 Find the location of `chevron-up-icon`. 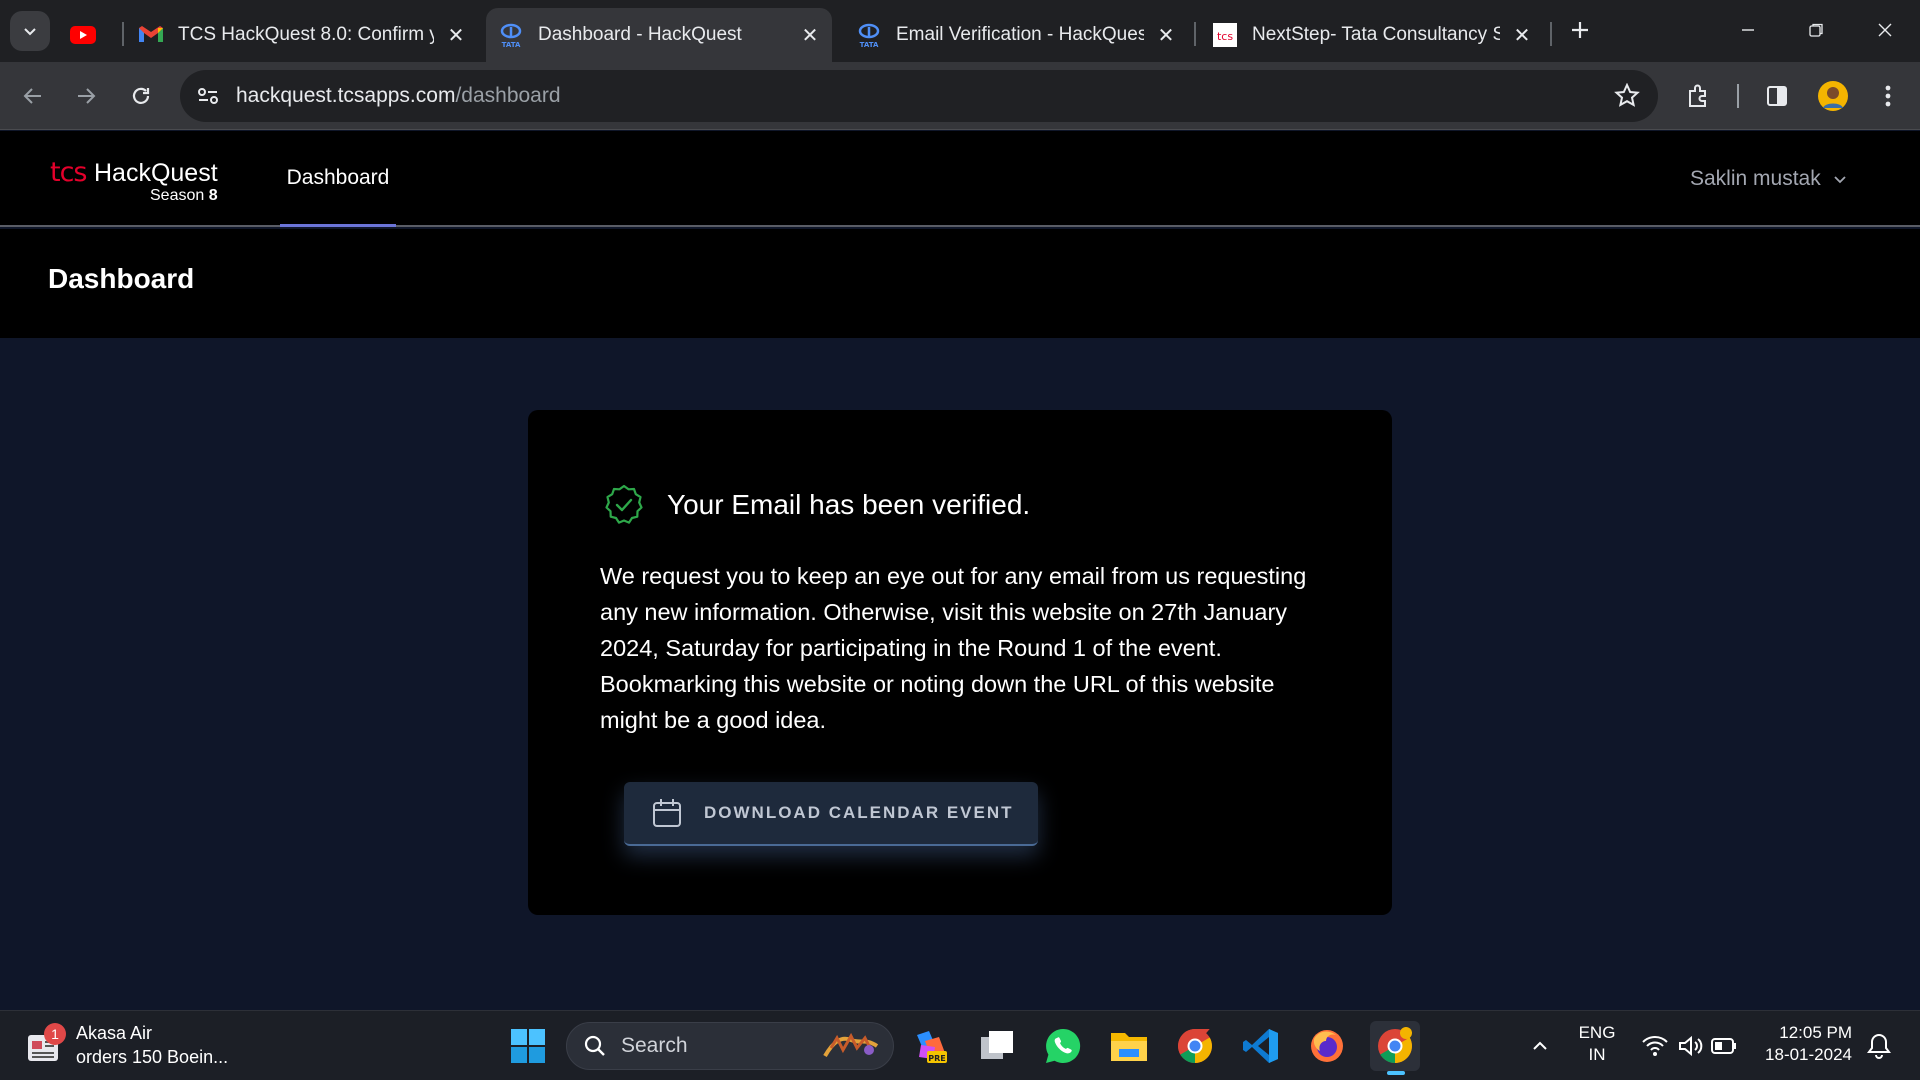

chevron-up-icon is located at coordinates (1540, 1045).